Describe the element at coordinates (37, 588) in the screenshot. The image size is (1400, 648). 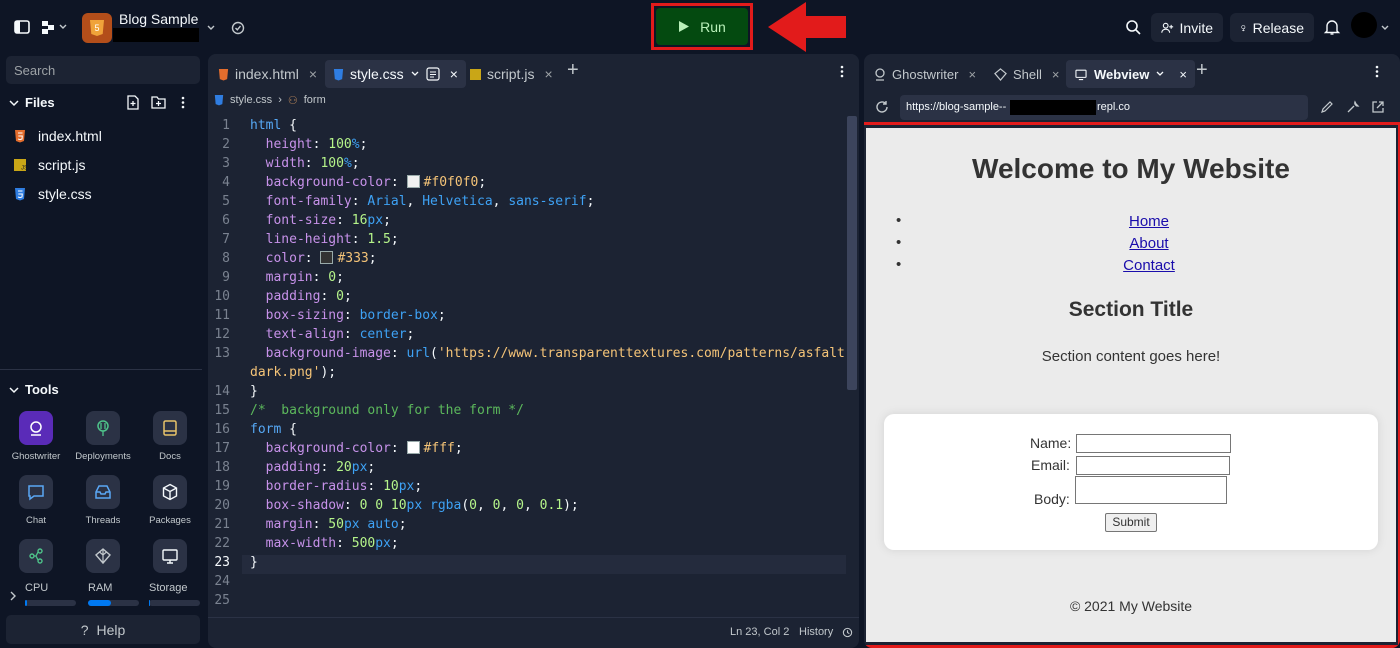
I see `cpu-label: CPU` at that location.